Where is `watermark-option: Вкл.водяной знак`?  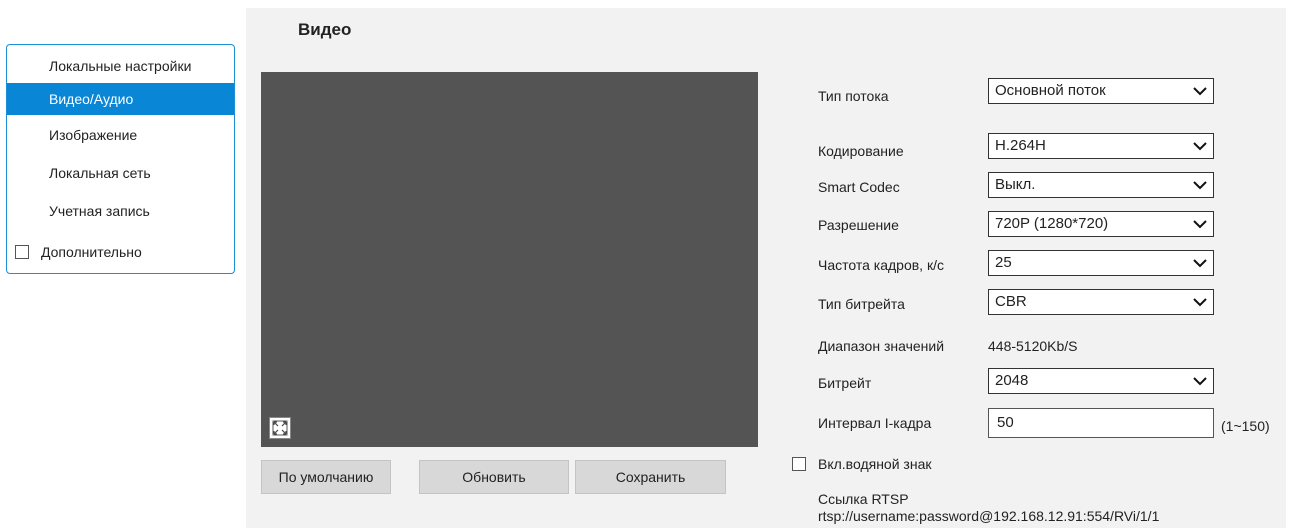 watermark-option: Вкл.водяной знак is located at coordinates (861, 464).